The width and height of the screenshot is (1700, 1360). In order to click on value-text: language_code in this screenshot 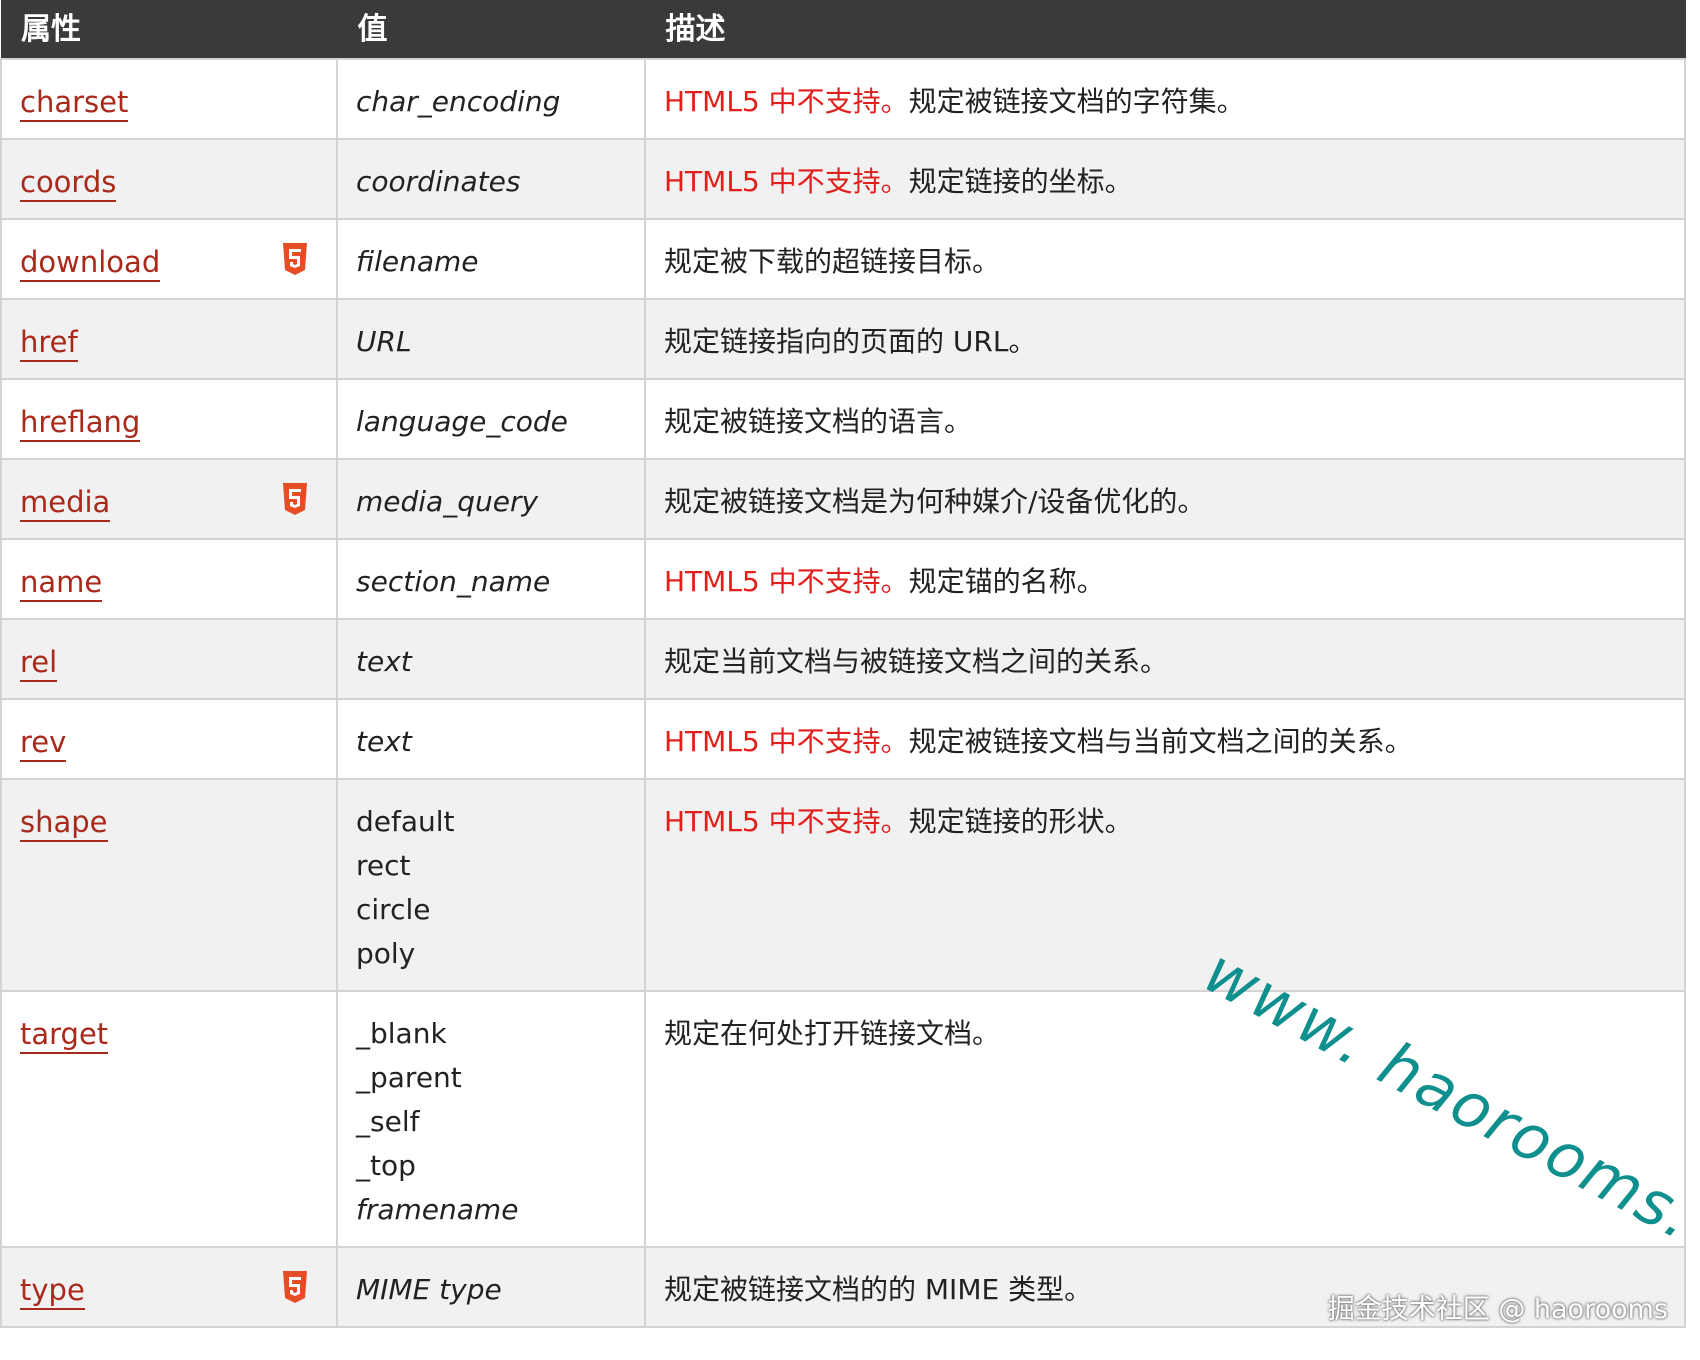, I will do `click(462, 421)`.